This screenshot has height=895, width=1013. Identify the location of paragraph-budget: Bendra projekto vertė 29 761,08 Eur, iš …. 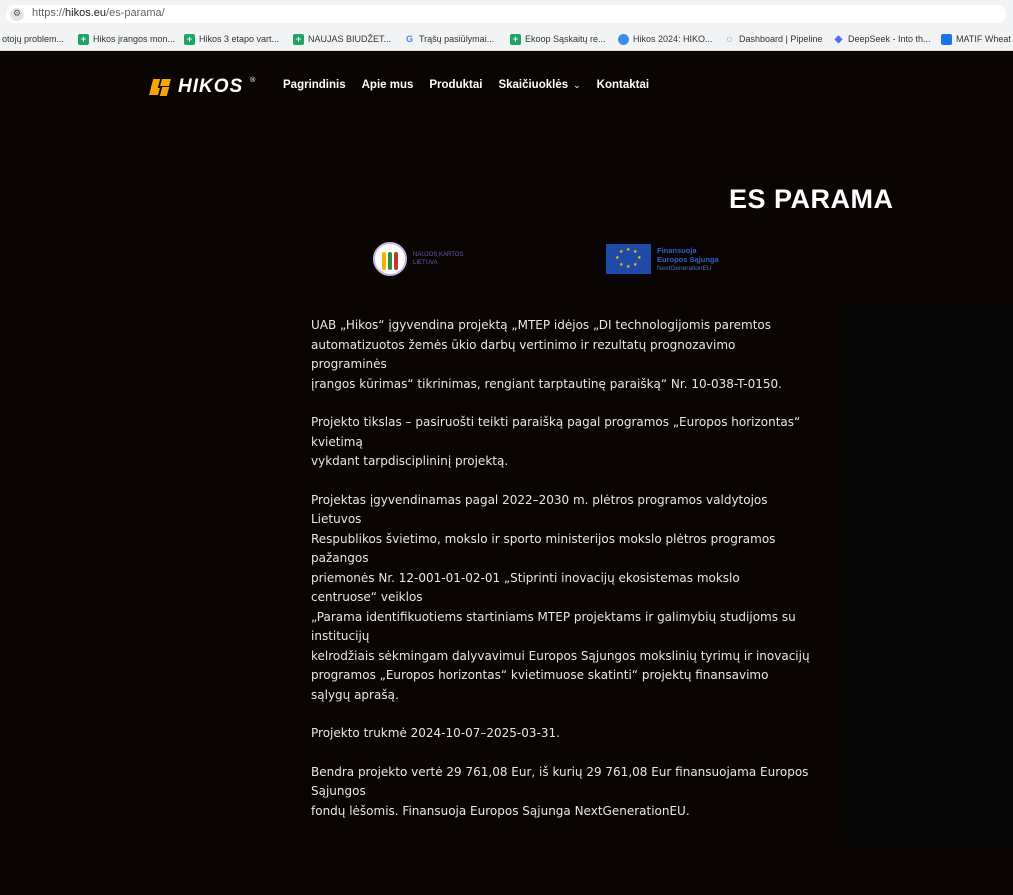
(561, 792).